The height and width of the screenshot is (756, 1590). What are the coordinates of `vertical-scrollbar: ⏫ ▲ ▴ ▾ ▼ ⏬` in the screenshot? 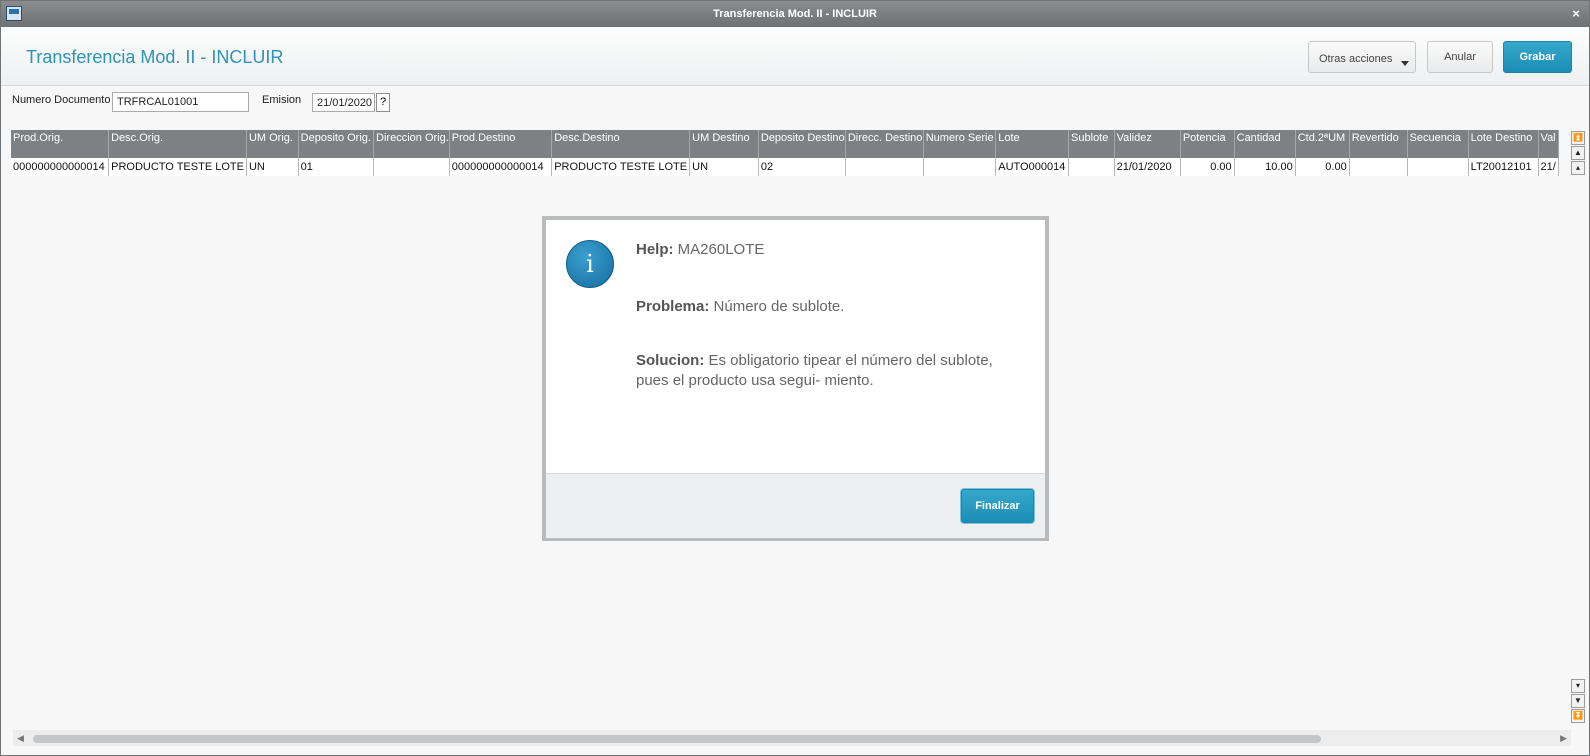 It's located at (1579, 431).